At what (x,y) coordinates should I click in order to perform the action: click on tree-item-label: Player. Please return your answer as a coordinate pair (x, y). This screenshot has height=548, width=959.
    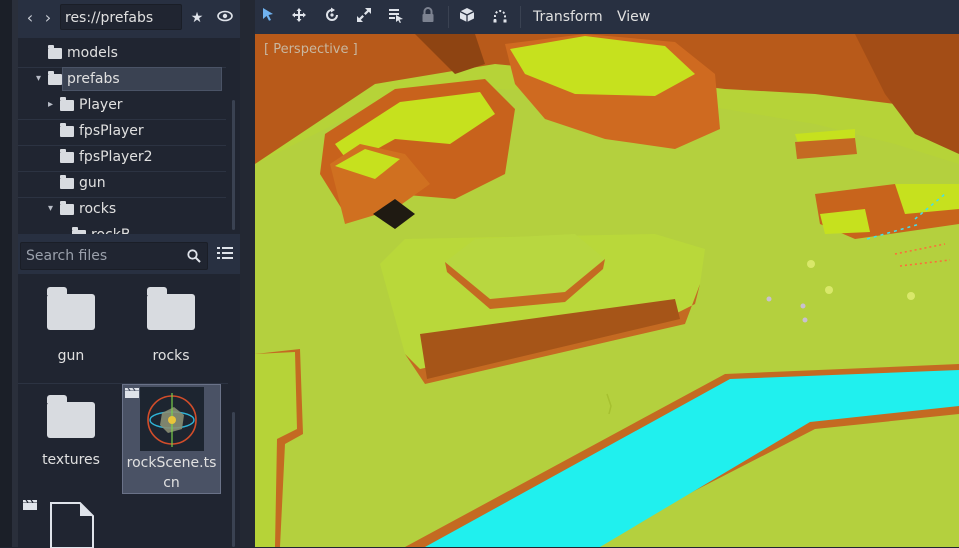
    Looking at the image, I should click on (101, 105).